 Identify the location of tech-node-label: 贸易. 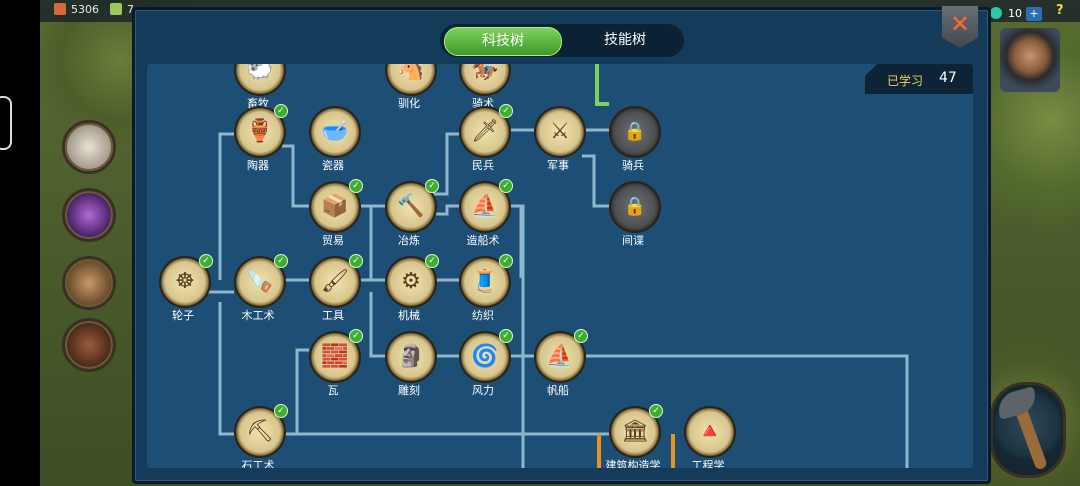
(333, 240).